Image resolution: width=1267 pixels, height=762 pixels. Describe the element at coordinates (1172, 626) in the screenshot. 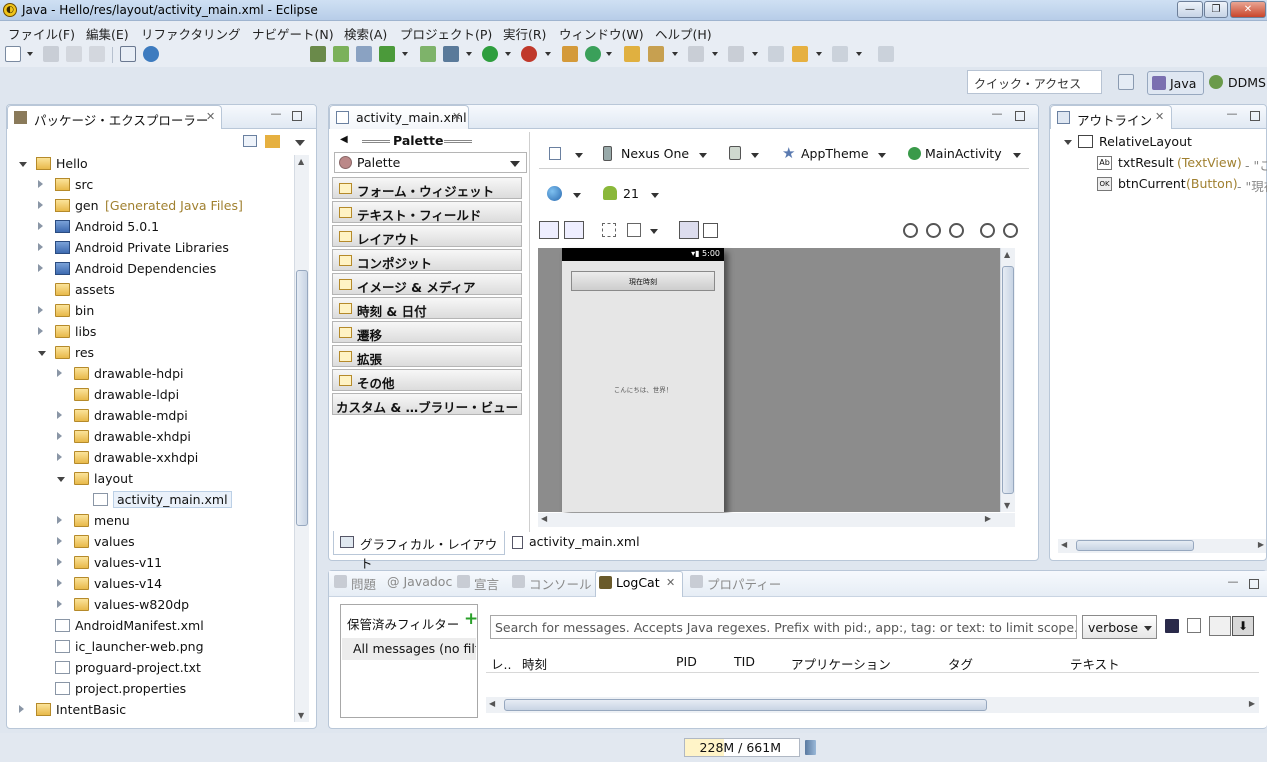

I see `save-log-icon` at that location.